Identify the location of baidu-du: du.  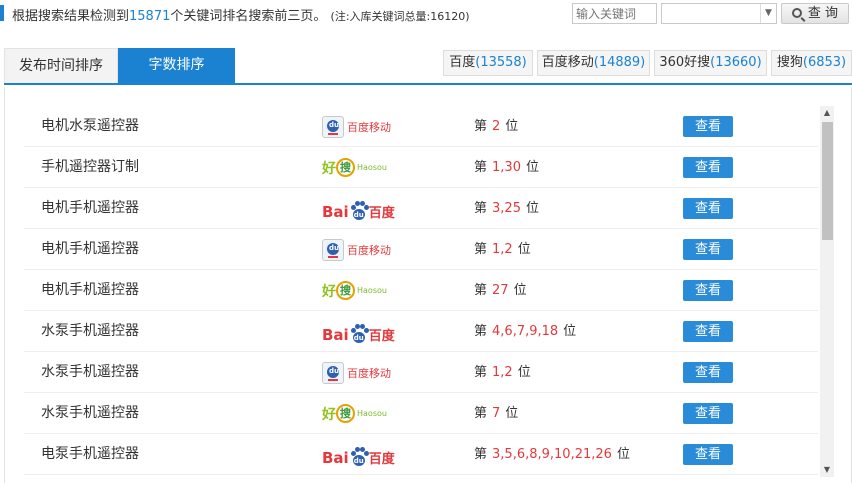
(358, 214).